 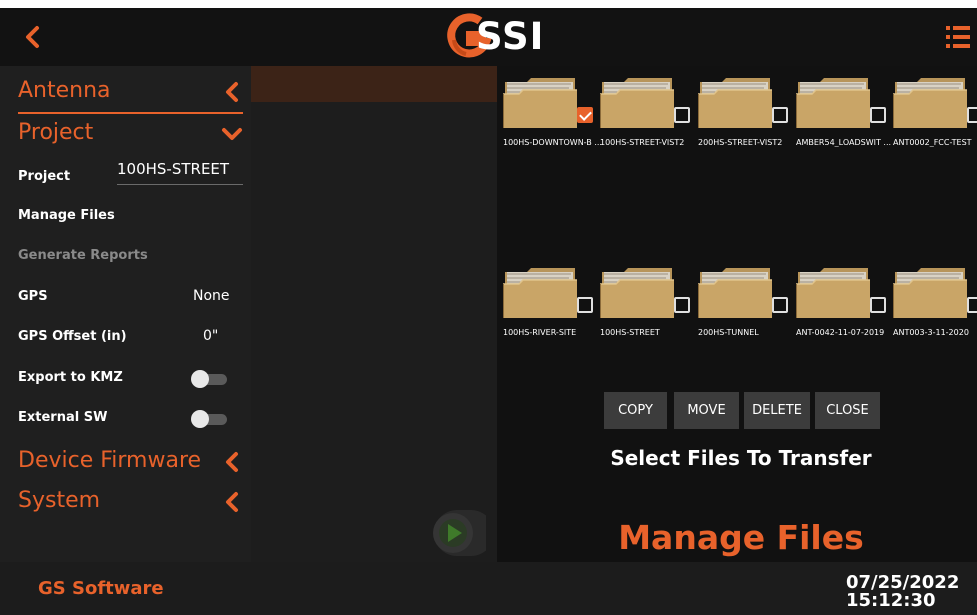 I want to click on close-button: CLOSE, so click(x=847, y=410).